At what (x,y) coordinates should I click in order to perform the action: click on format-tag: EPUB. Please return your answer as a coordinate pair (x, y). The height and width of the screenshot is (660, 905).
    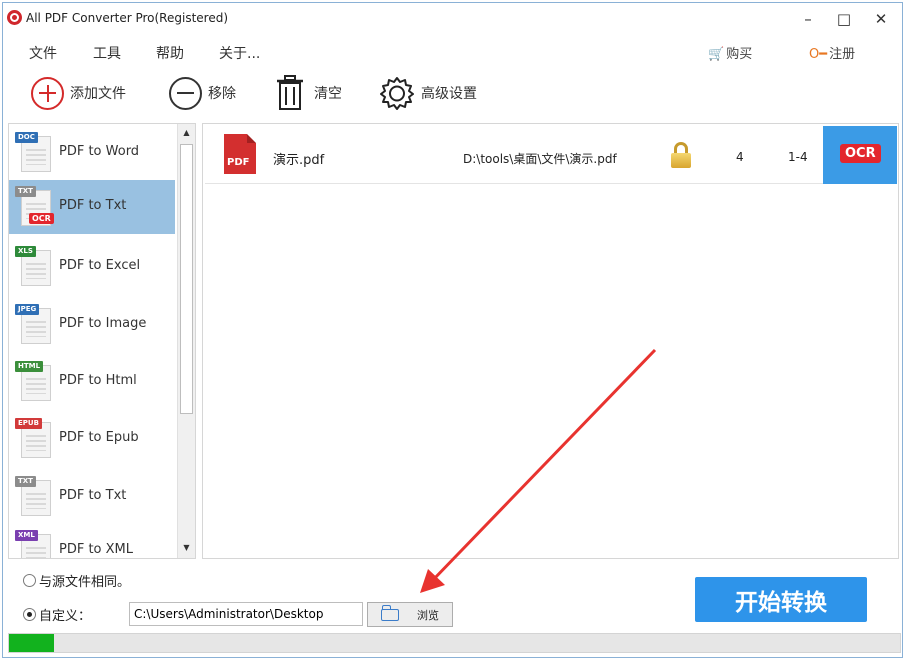
    Looking at the image, I should click on (28, 423).